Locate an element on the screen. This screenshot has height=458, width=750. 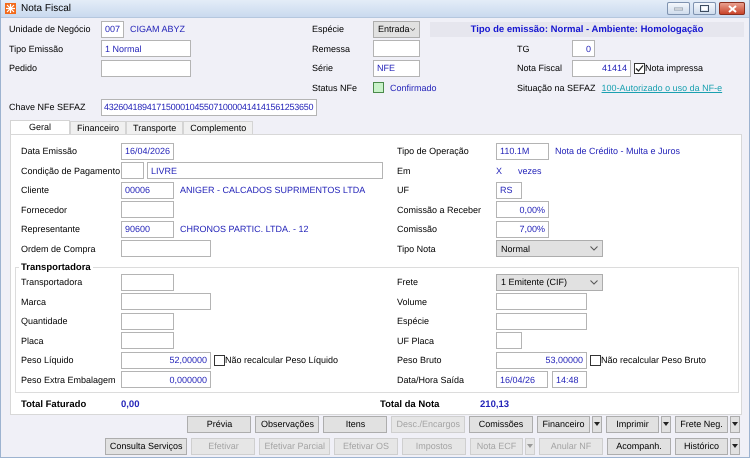
text-field: 0,00% is located at coordinates (522, 209).